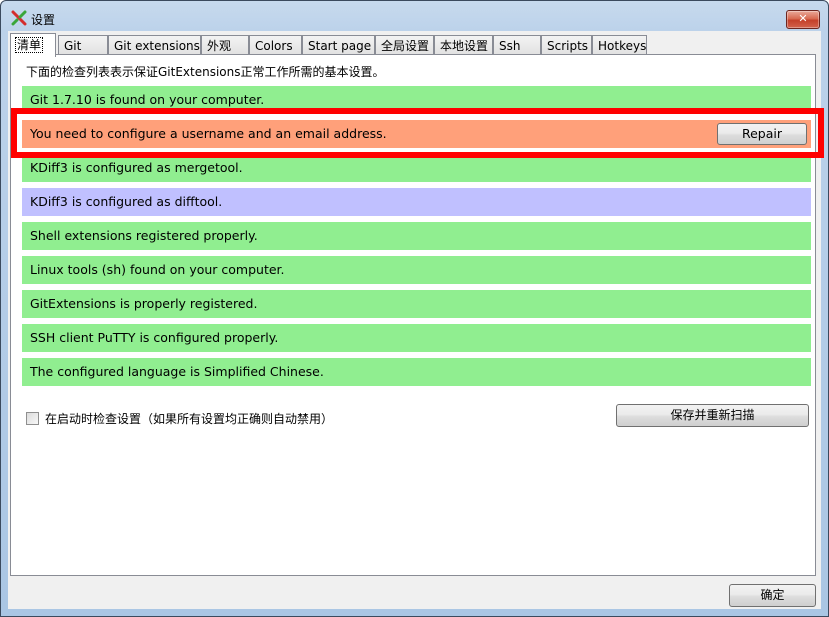 This screenshot has width=829, height=617. What do you see at coordinates (416, 338) in the screenshot?
I see `check-item-ssh-client: SSH client PuTTY is configured properly.` at bounding box center [416, 338].